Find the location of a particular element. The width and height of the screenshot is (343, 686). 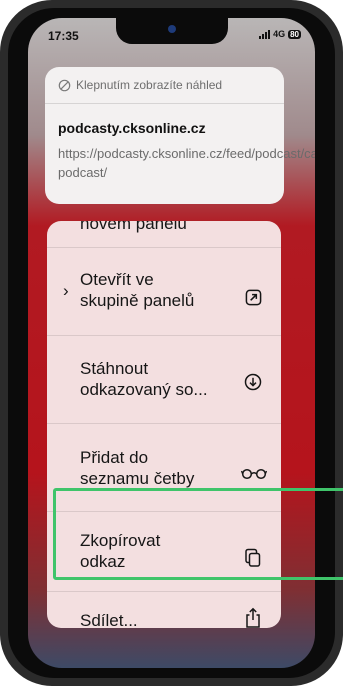

download-icon is located at coordinates (253, 382).